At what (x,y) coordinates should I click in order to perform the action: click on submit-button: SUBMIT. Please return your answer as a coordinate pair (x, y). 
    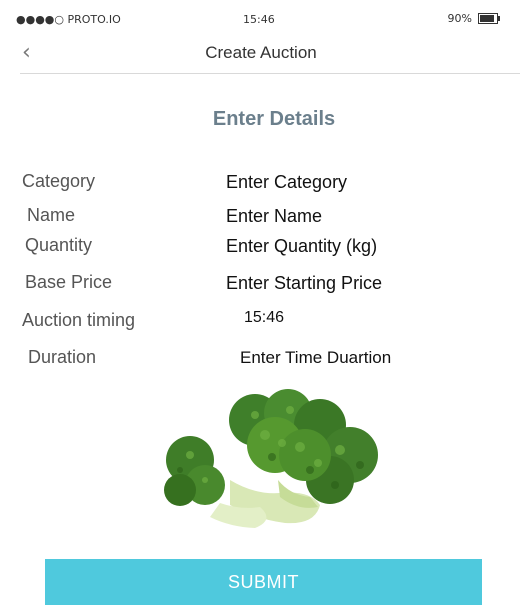
    Looking at the image, I should click on (263, 582).